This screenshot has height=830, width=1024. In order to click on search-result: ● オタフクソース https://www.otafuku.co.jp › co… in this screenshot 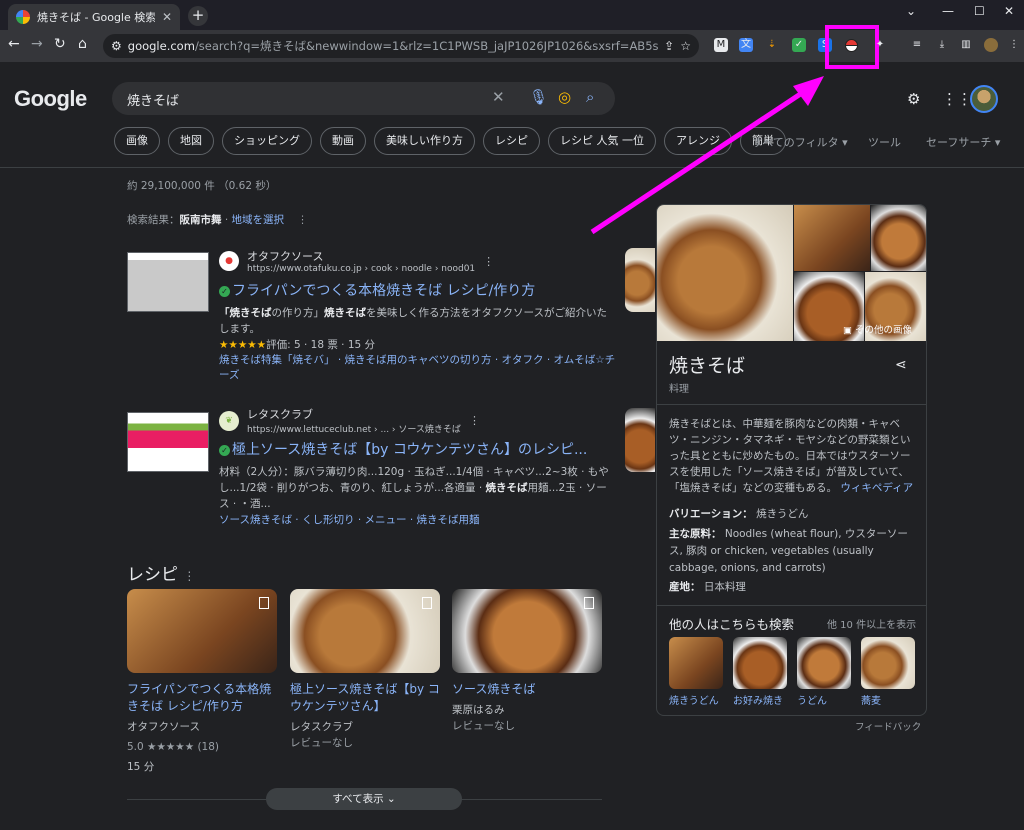, I will do `click(371, 318)`.